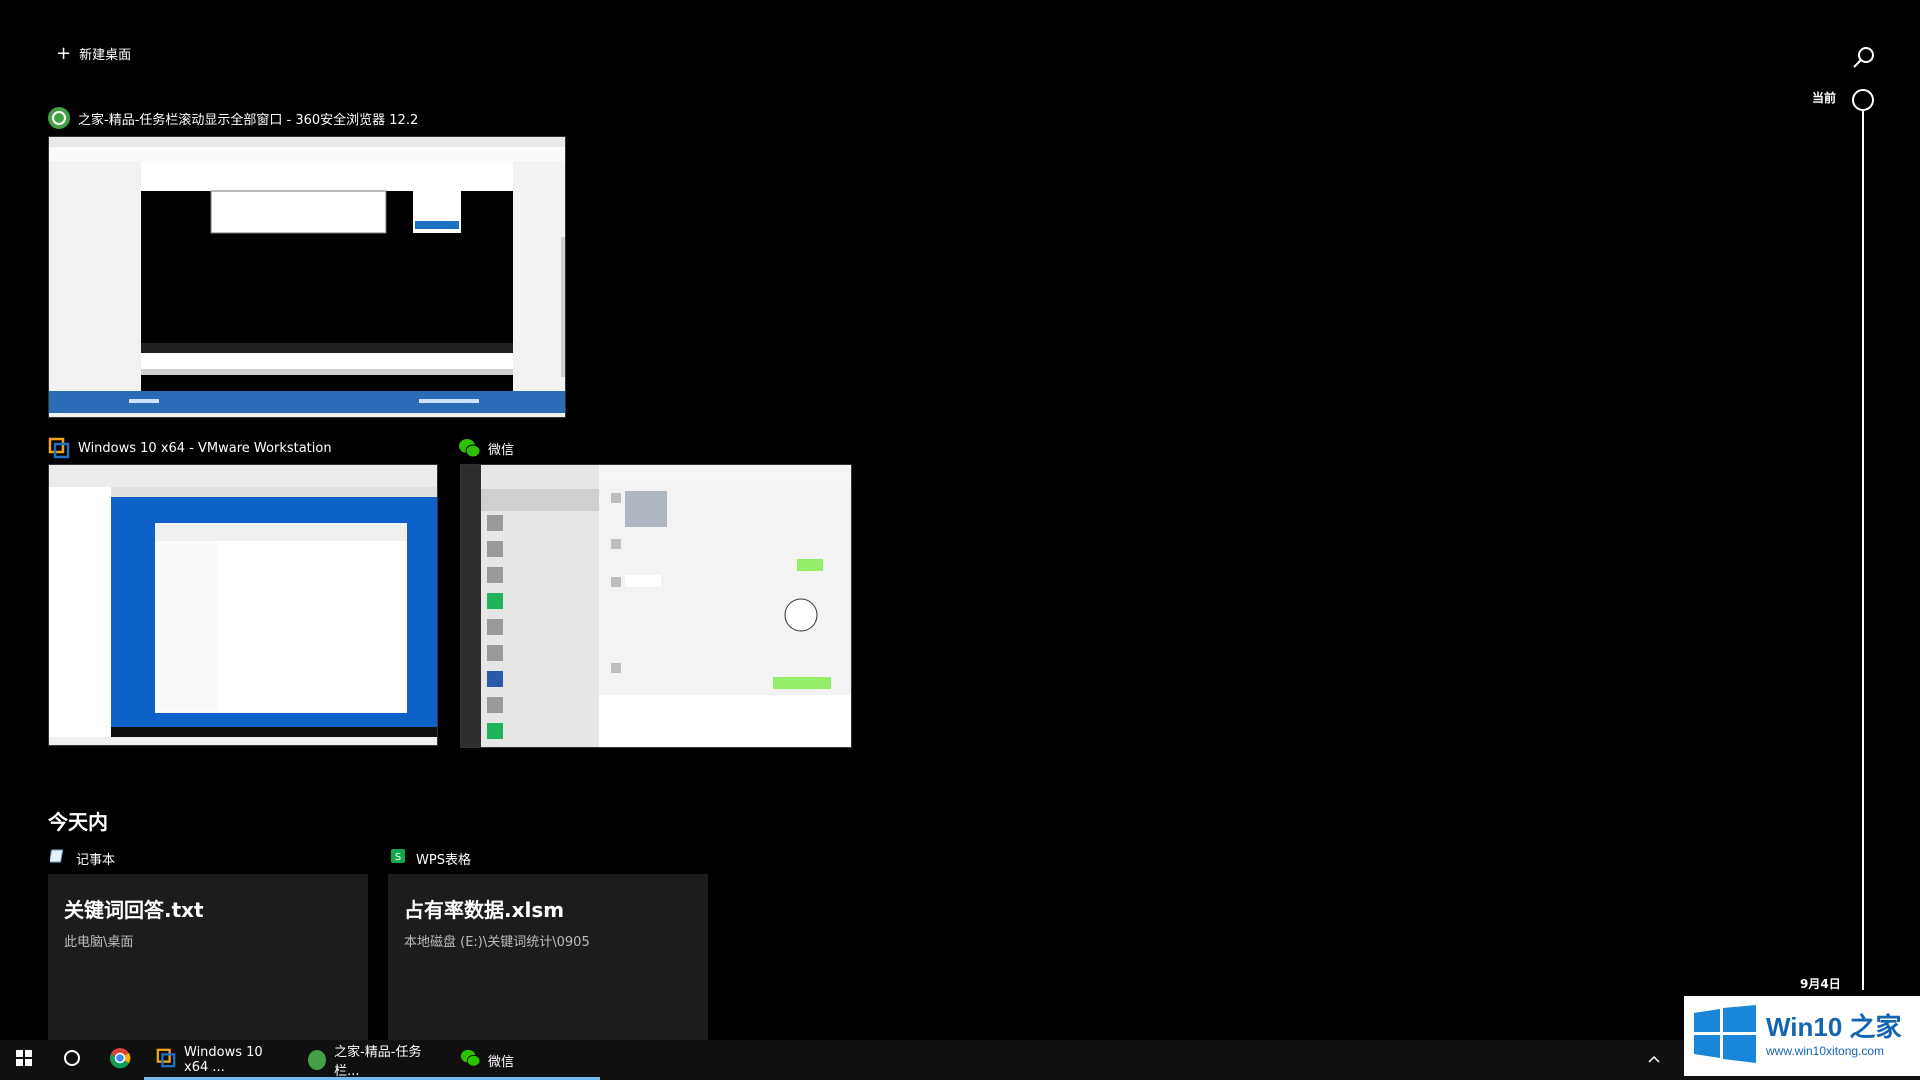 Image resolution: width=1920 pixels, height=1080 pixels. I want to click on timeline-handle, so click(1863, 100).